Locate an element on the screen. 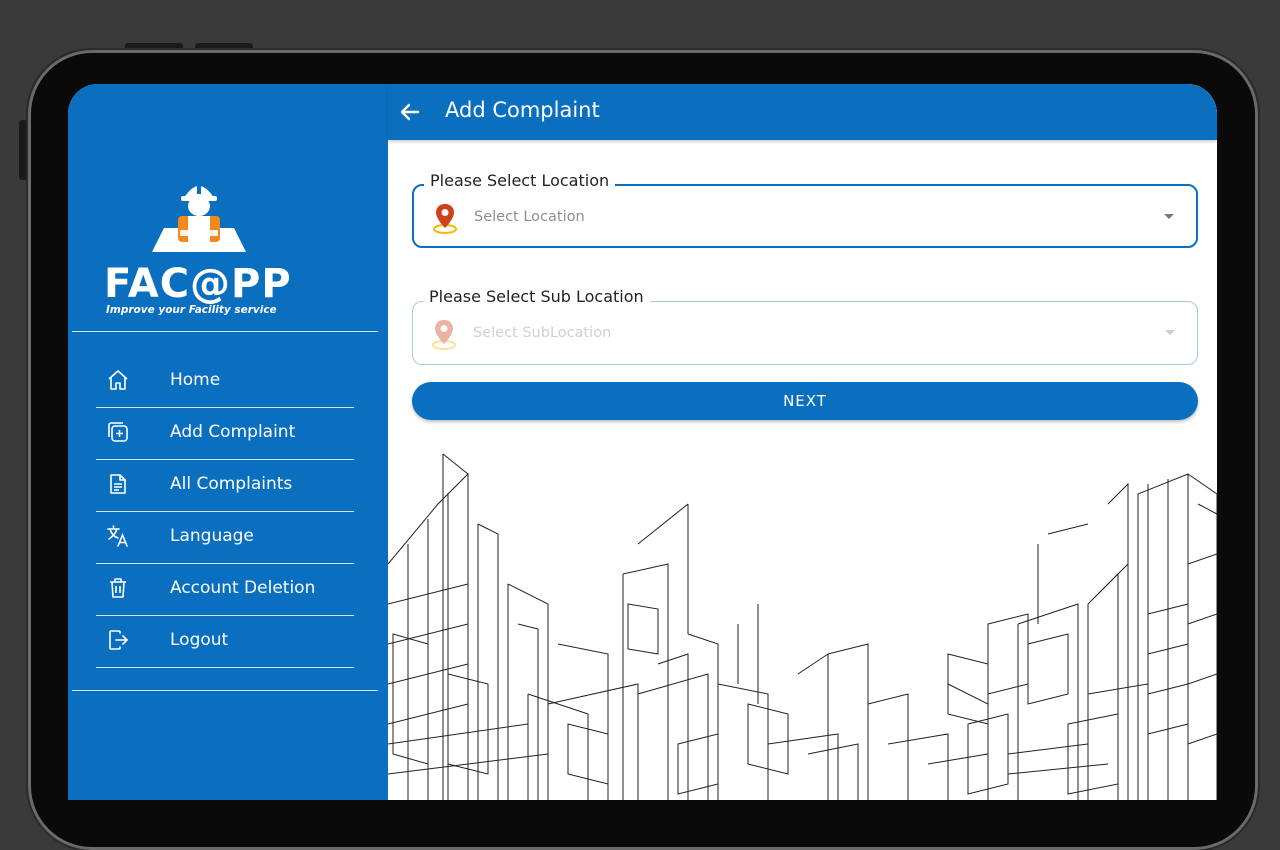 The image size is (1280, 850). logo-text: FAC@PP is located at coordinates (198, 284).